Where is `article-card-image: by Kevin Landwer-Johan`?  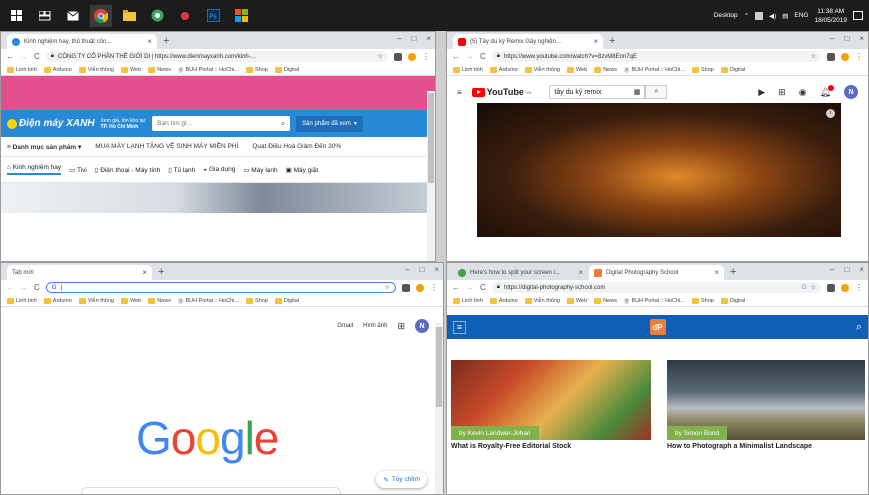
article-card-image: by Kevin Landwer-Johan is located at coordinates (551, 400).